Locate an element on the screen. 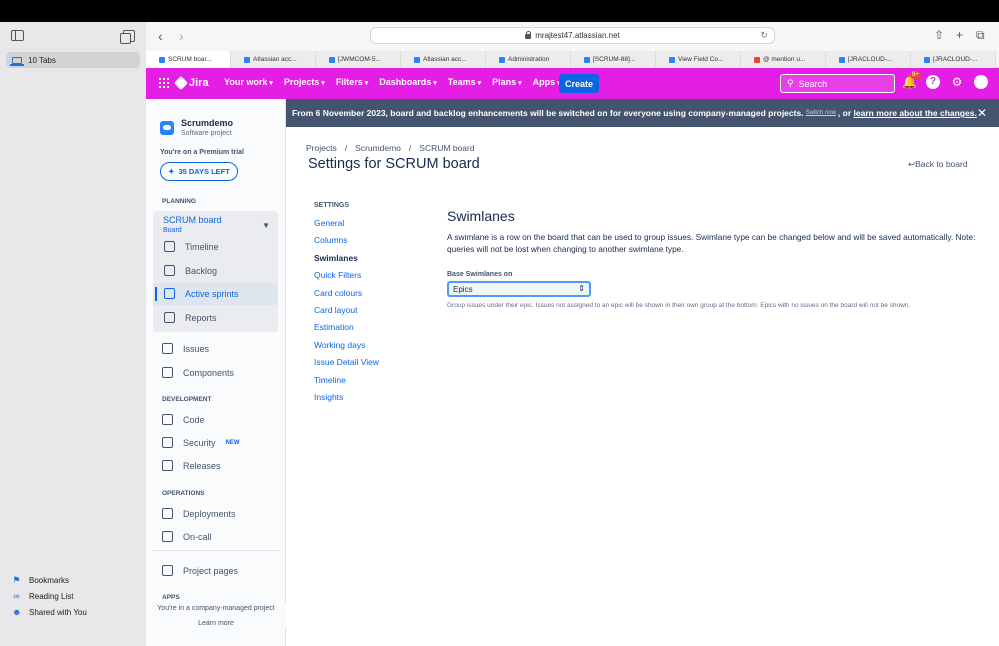  sidebar-item-timeline: Timeline is located at coordinates (191, 246).